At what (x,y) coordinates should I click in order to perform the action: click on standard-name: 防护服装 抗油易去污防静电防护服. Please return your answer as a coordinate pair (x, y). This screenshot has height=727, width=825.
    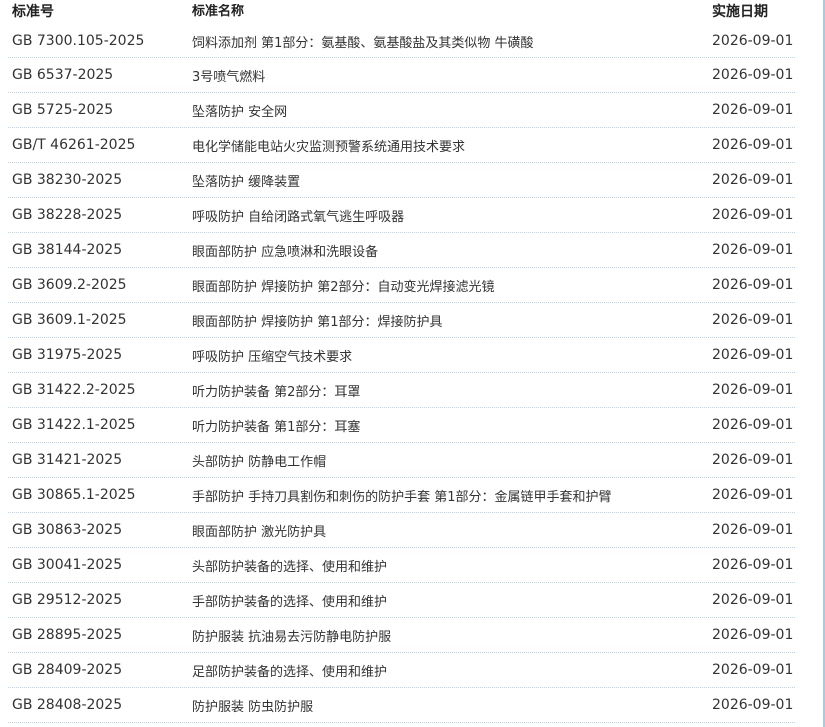
    Looking at the image, I should click on (448, 635).